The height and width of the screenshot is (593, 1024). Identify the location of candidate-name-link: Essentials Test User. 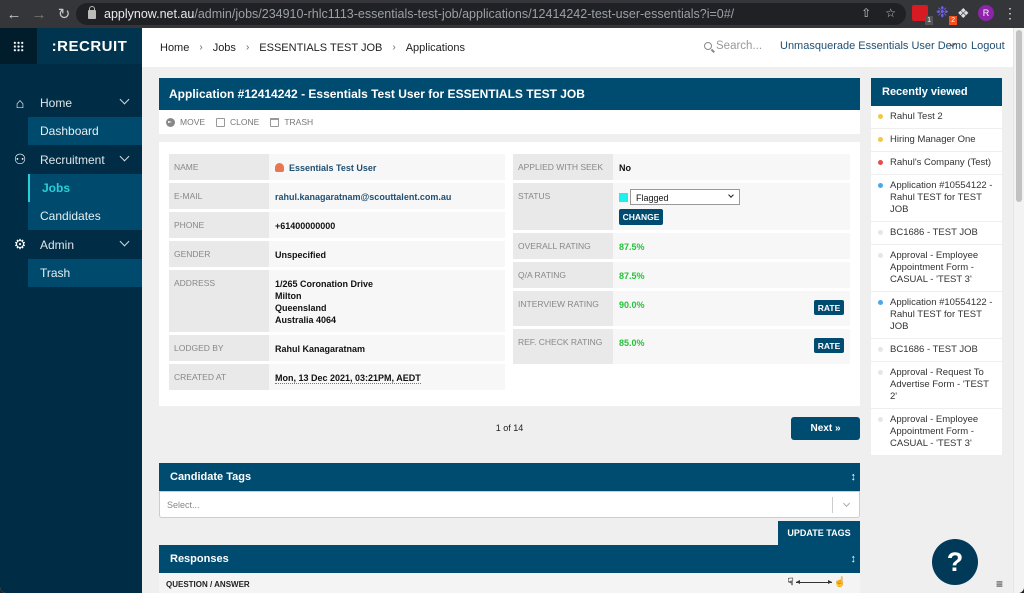
(332, 168).